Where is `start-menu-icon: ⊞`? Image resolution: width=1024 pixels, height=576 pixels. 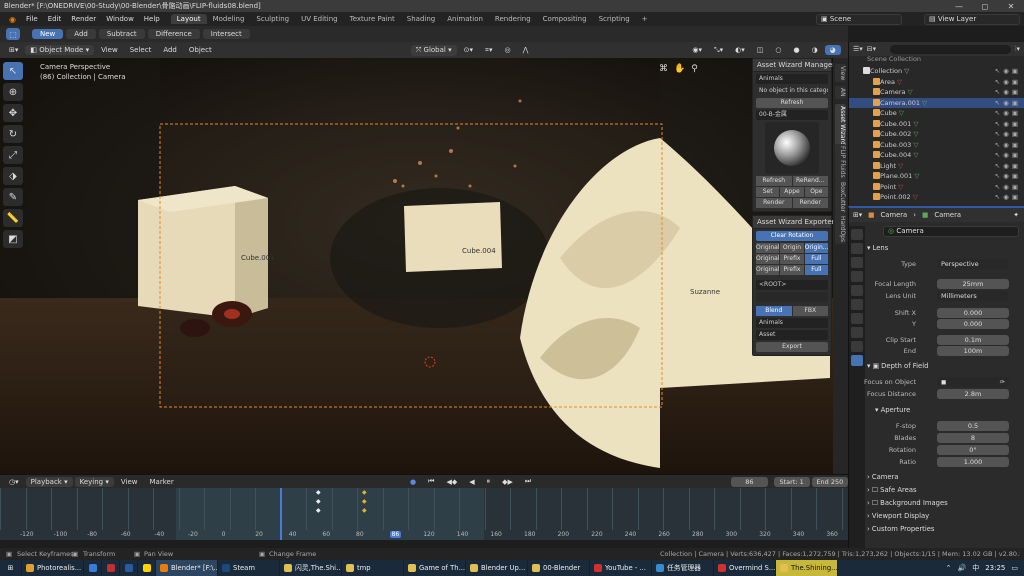
start-menu-icon: ⊞ is located at coordinates (11, 568).